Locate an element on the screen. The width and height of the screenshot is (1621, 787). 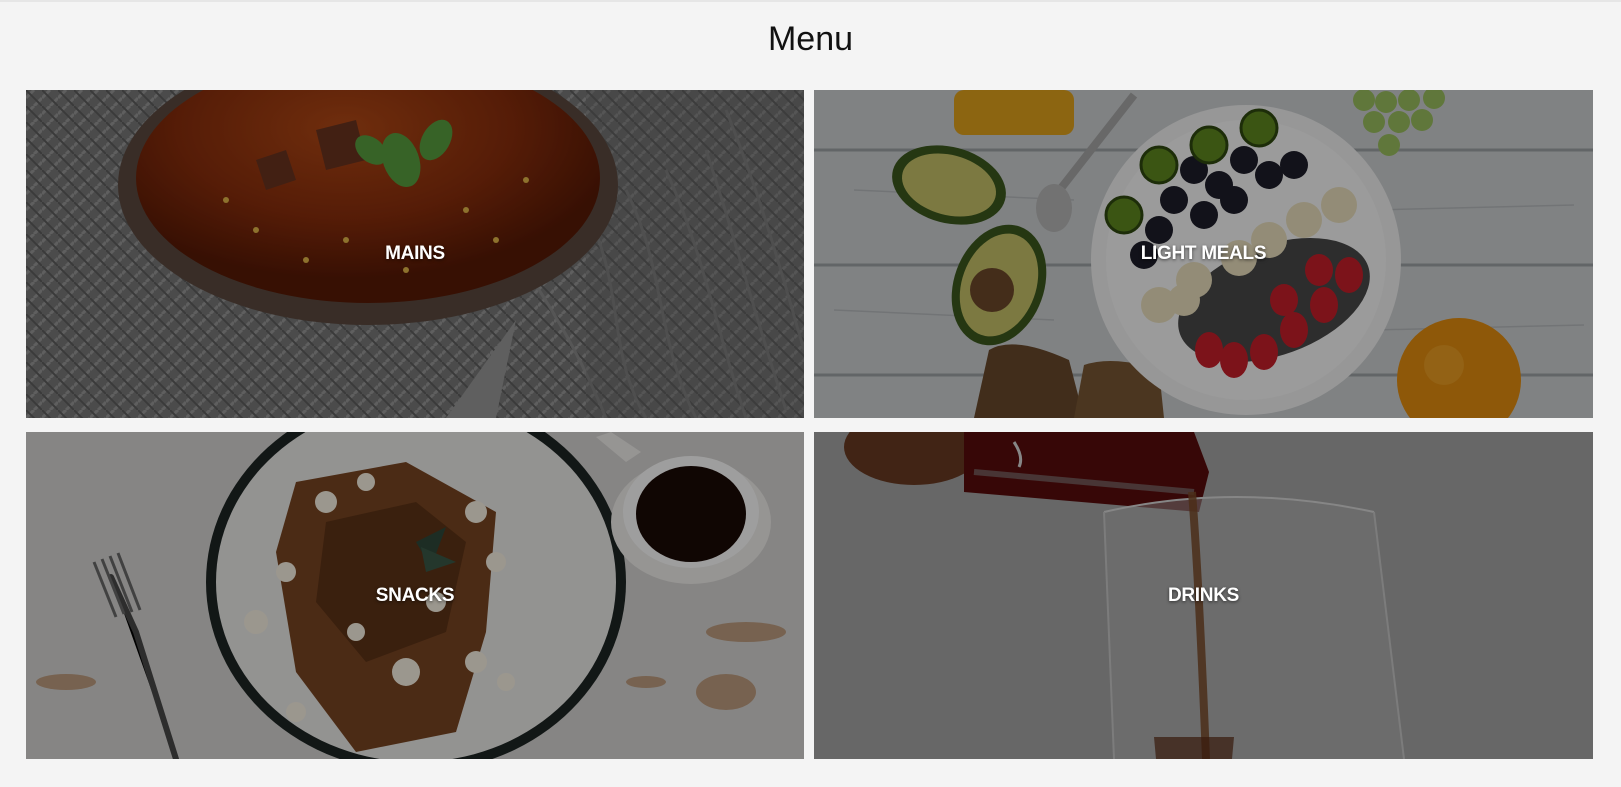
category-label: MAINS is located at coordinates (415, 253).